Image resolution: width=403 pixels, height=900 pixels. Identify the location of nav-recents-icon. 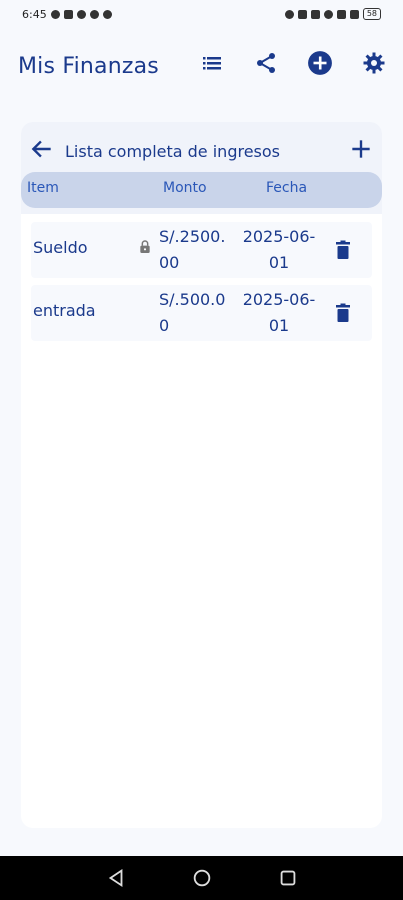
(288, 878).